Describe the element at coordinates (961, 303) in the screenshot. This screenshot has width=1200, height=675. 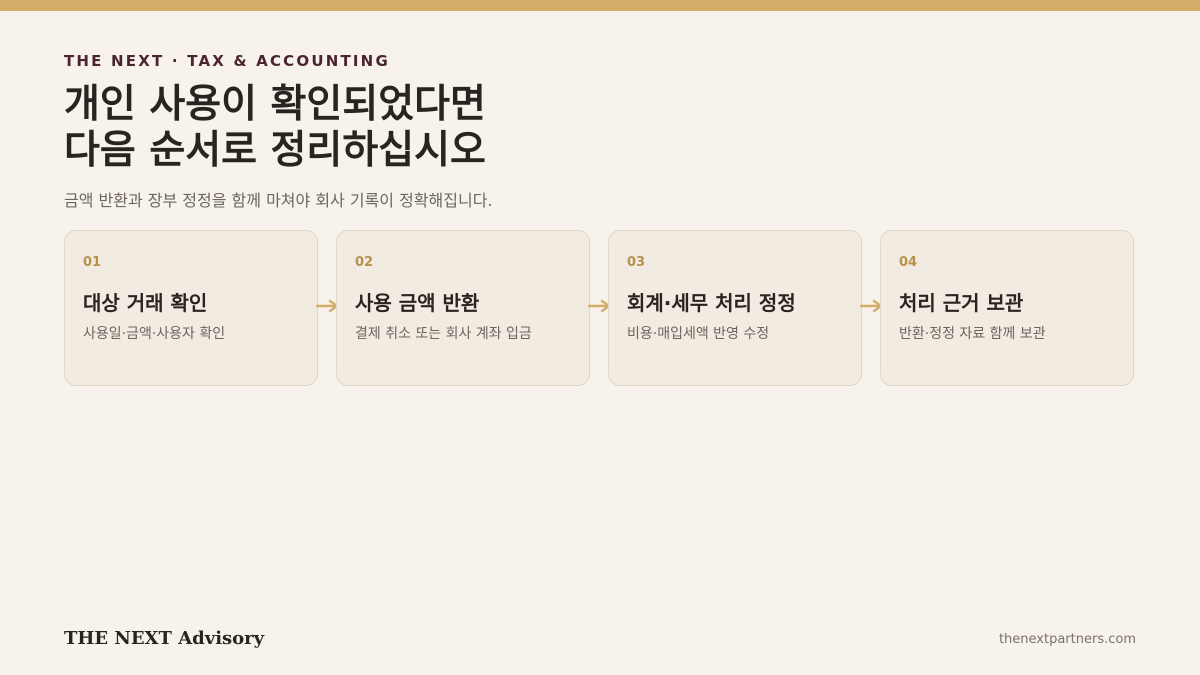
I see `step-title: 처리 근거 보관` at that location.